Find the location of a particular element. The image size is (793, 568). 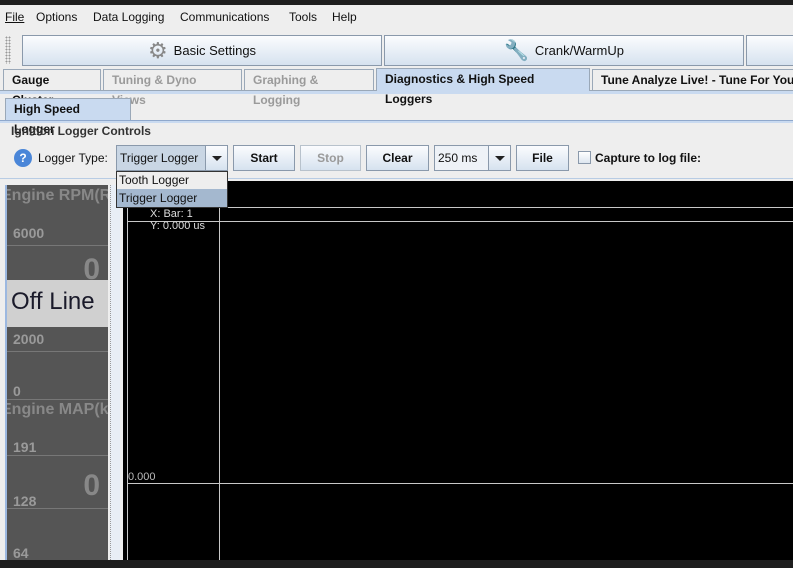

menu-help: Help is located at coordinates (344, 17).